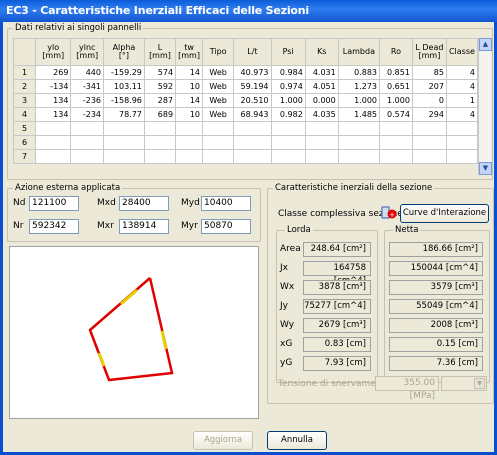  What do you see at coordinates (160, 114) in the screenshot?
I see `table-cell: 689` at bounding box center [160, 114].